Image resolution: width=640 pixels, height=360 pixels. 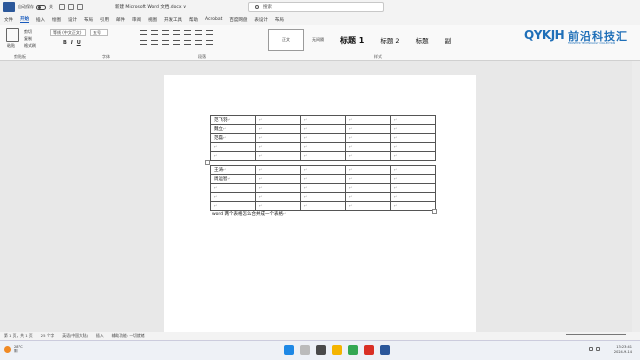 What do you see at coordinates (128, 336) in the screenshot?
I see `accessibility-status: 辅助功能: 一切就绪` at bounding box center [128, 336].